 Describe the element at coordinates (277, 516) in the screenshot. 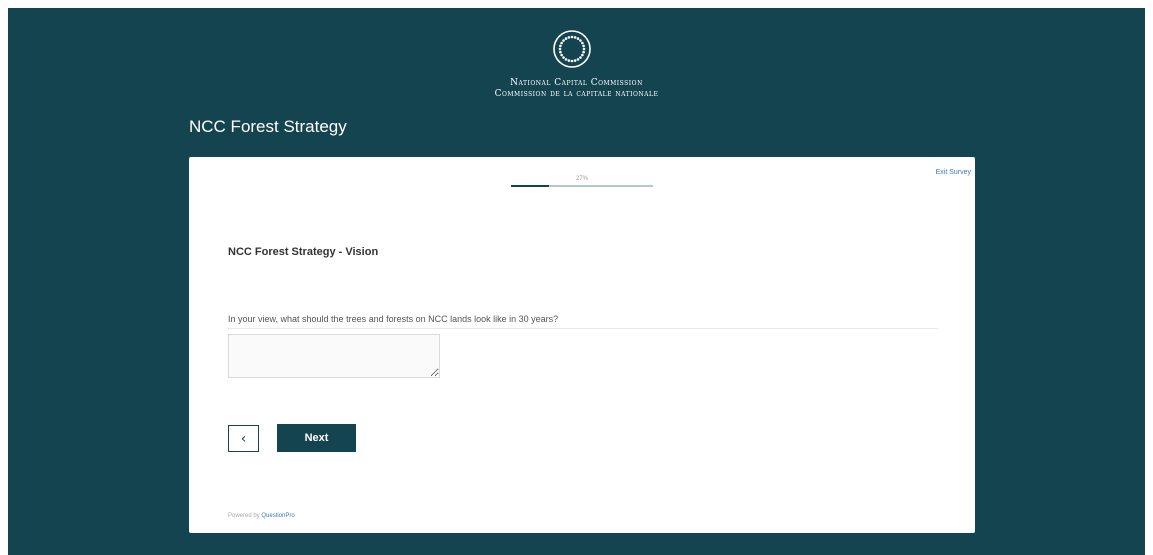

I see `questionpro-link: QuestionPro` at that location.